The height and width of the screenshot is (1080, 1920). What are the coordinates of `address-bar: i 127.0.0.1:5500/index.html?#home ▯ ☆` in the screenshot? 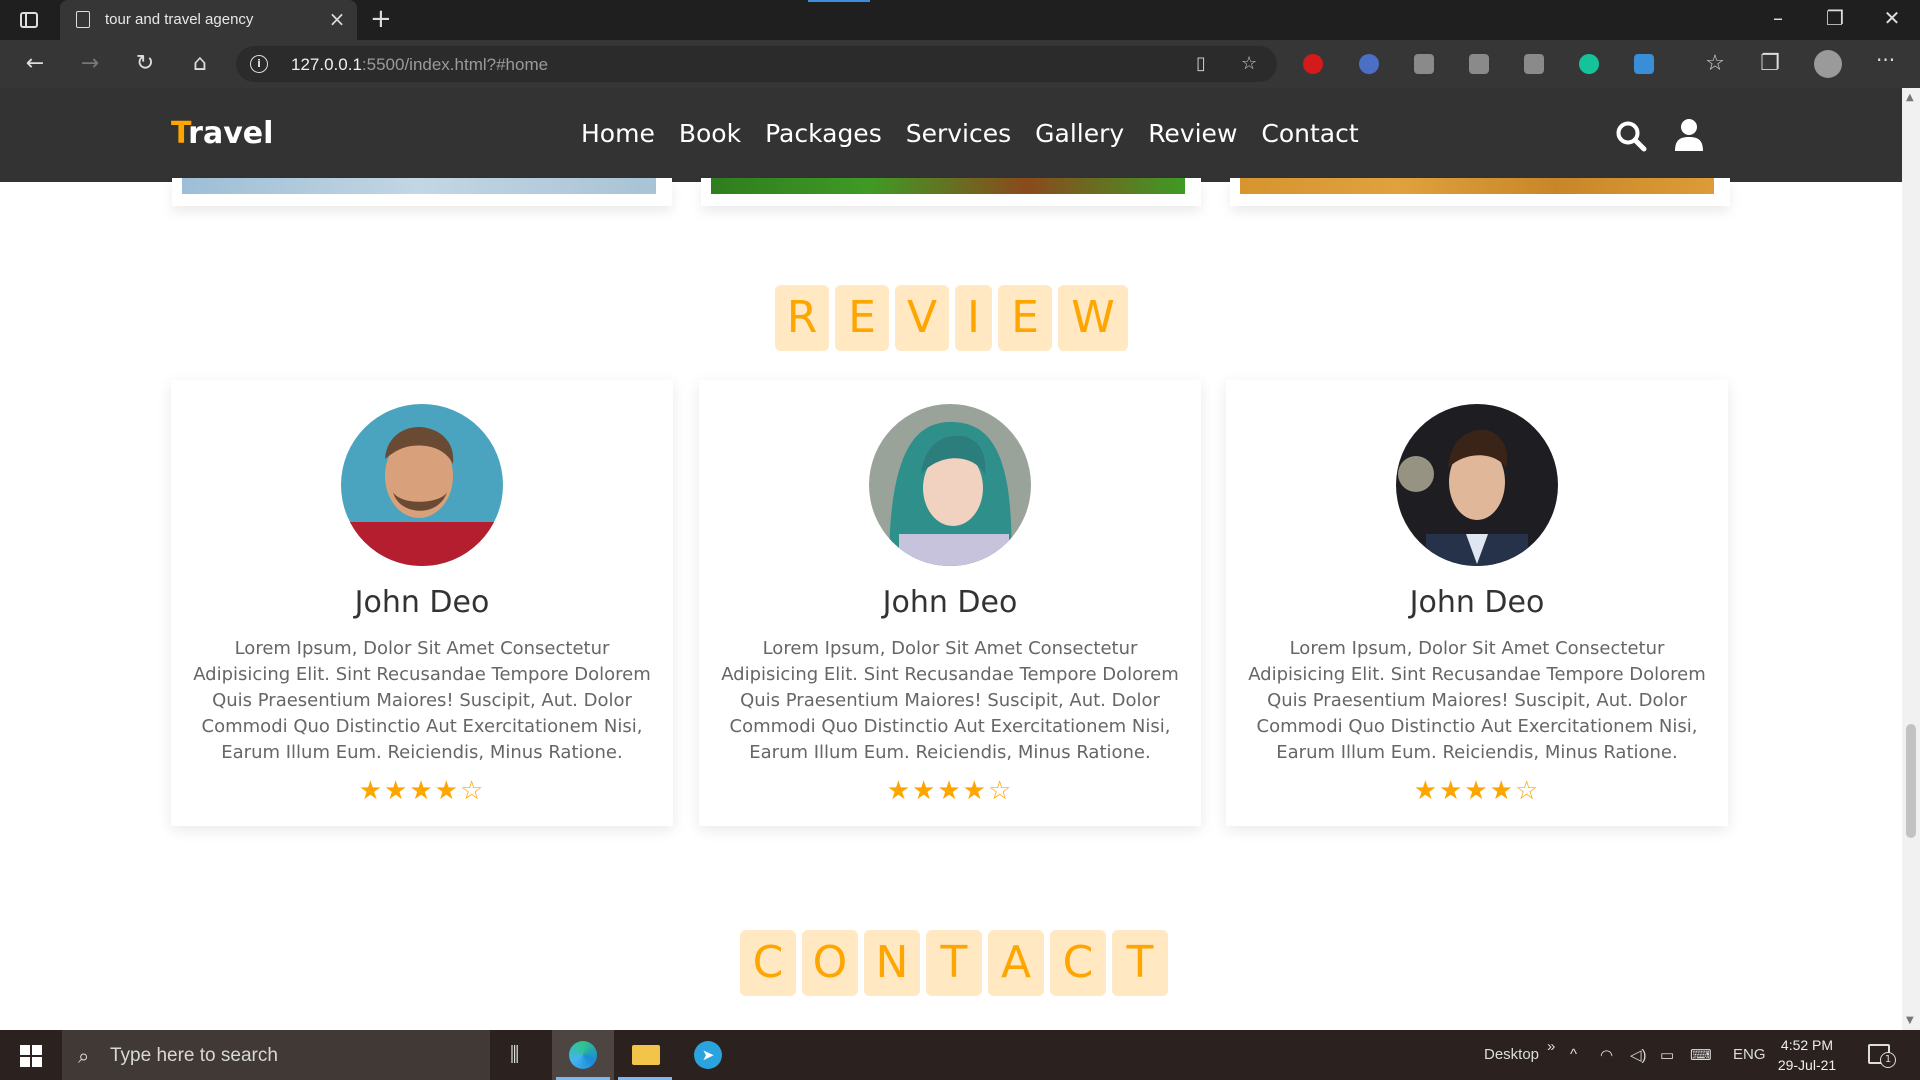 It's located at (756, 64).